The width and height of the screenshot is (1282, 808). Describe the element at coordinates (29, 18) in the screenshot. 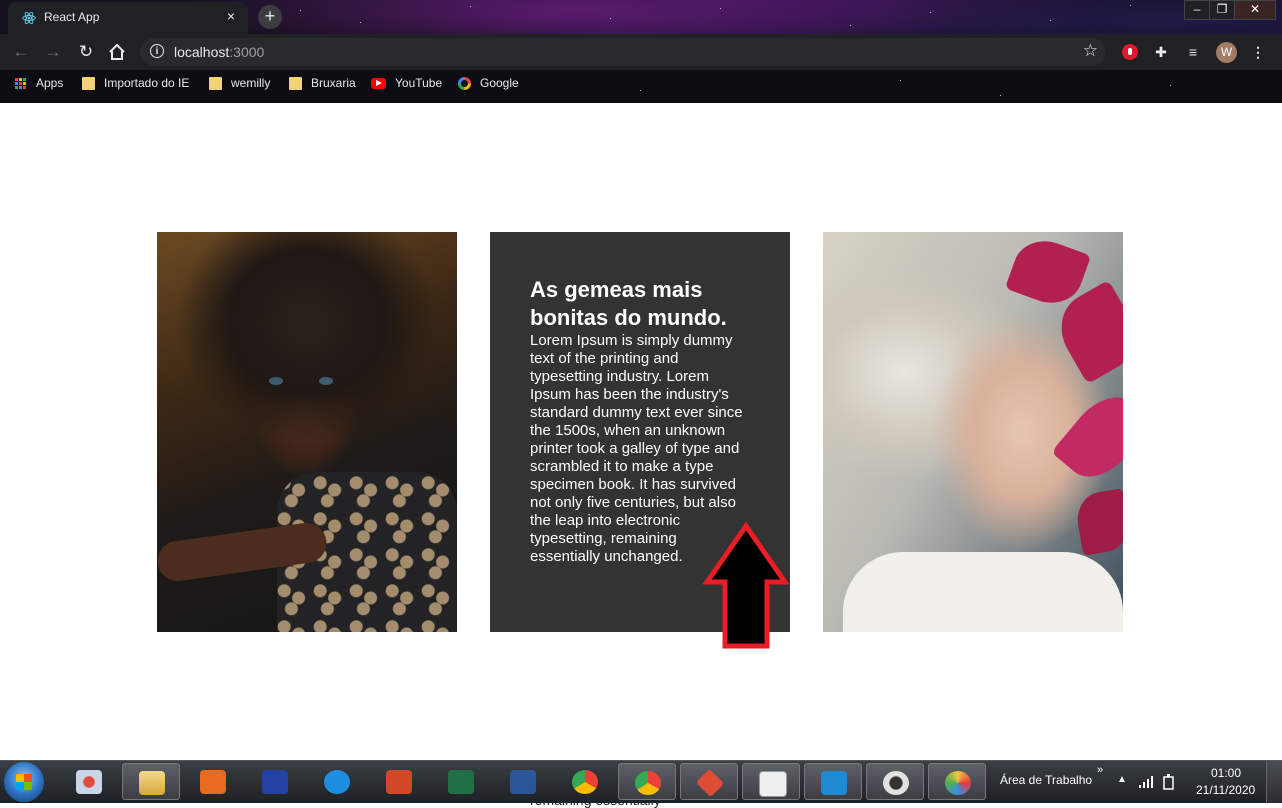

I see `react-icon` at that location.